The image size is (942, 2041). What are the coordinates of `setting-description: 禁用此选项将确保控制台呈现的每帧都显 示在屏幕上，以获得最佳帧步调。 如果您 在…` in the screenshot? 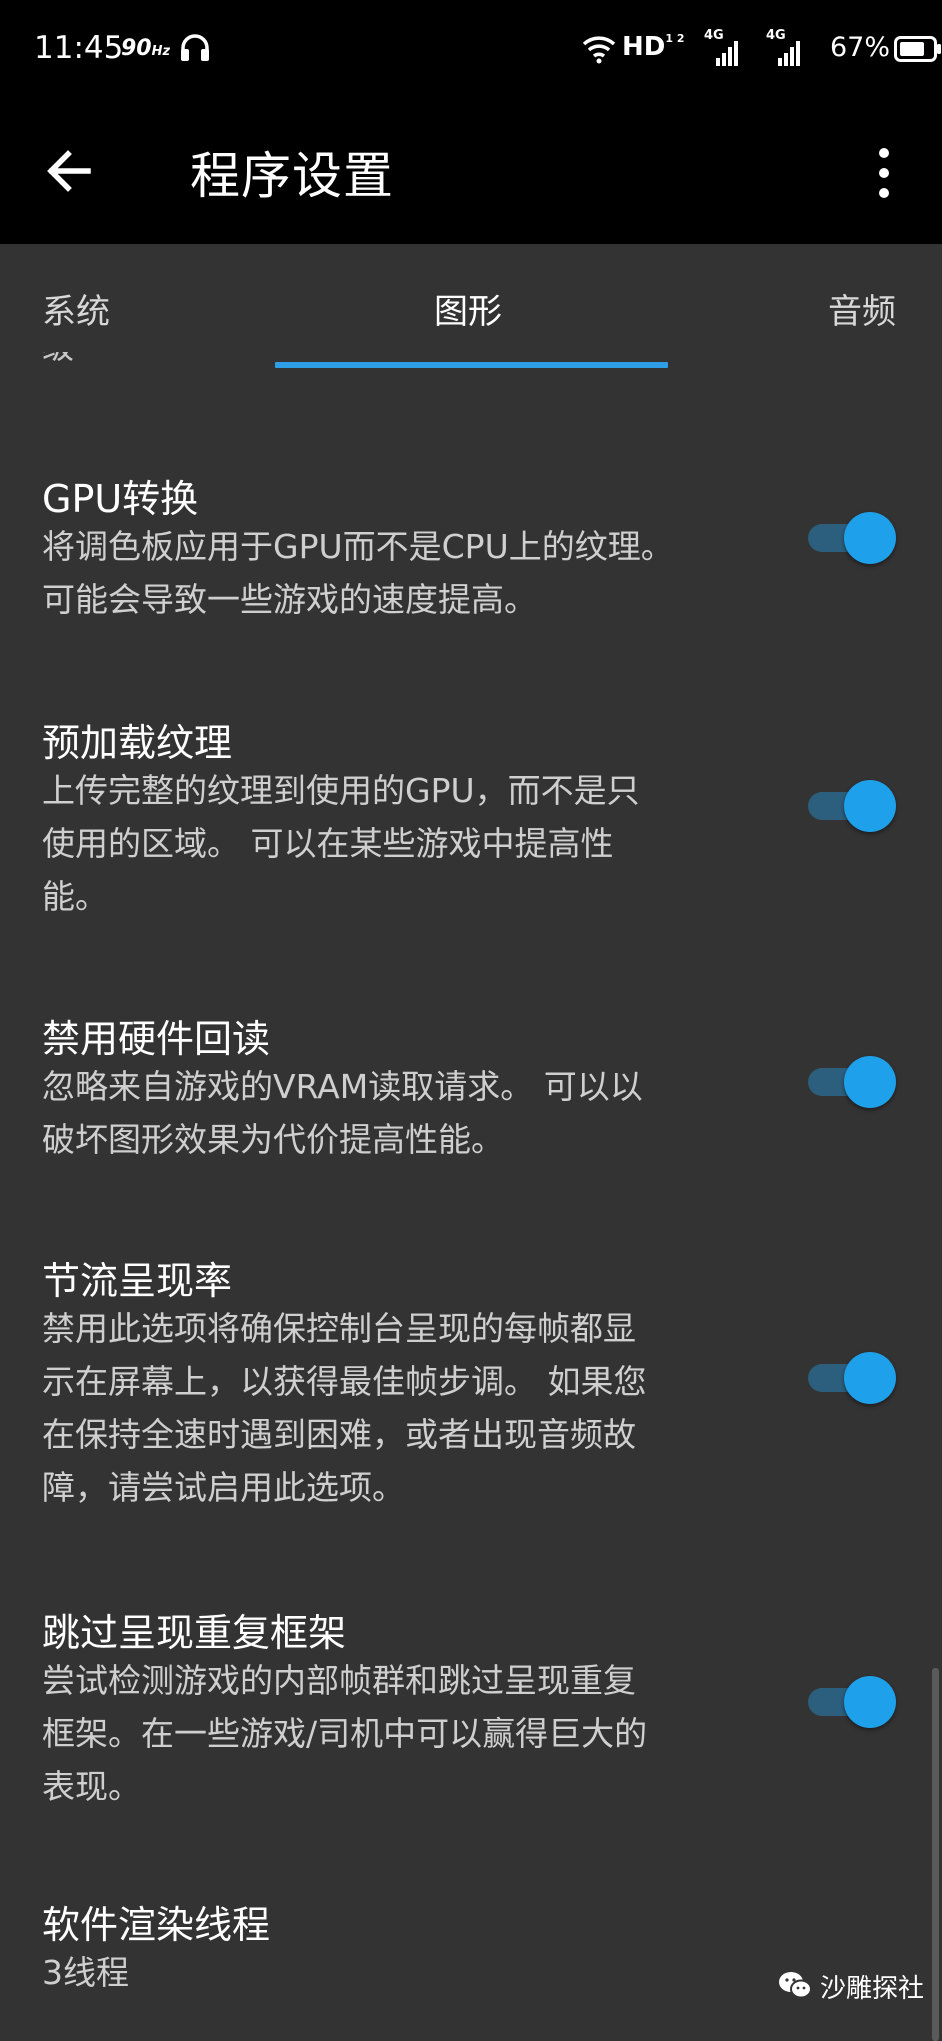 It's located at (344, 1408).